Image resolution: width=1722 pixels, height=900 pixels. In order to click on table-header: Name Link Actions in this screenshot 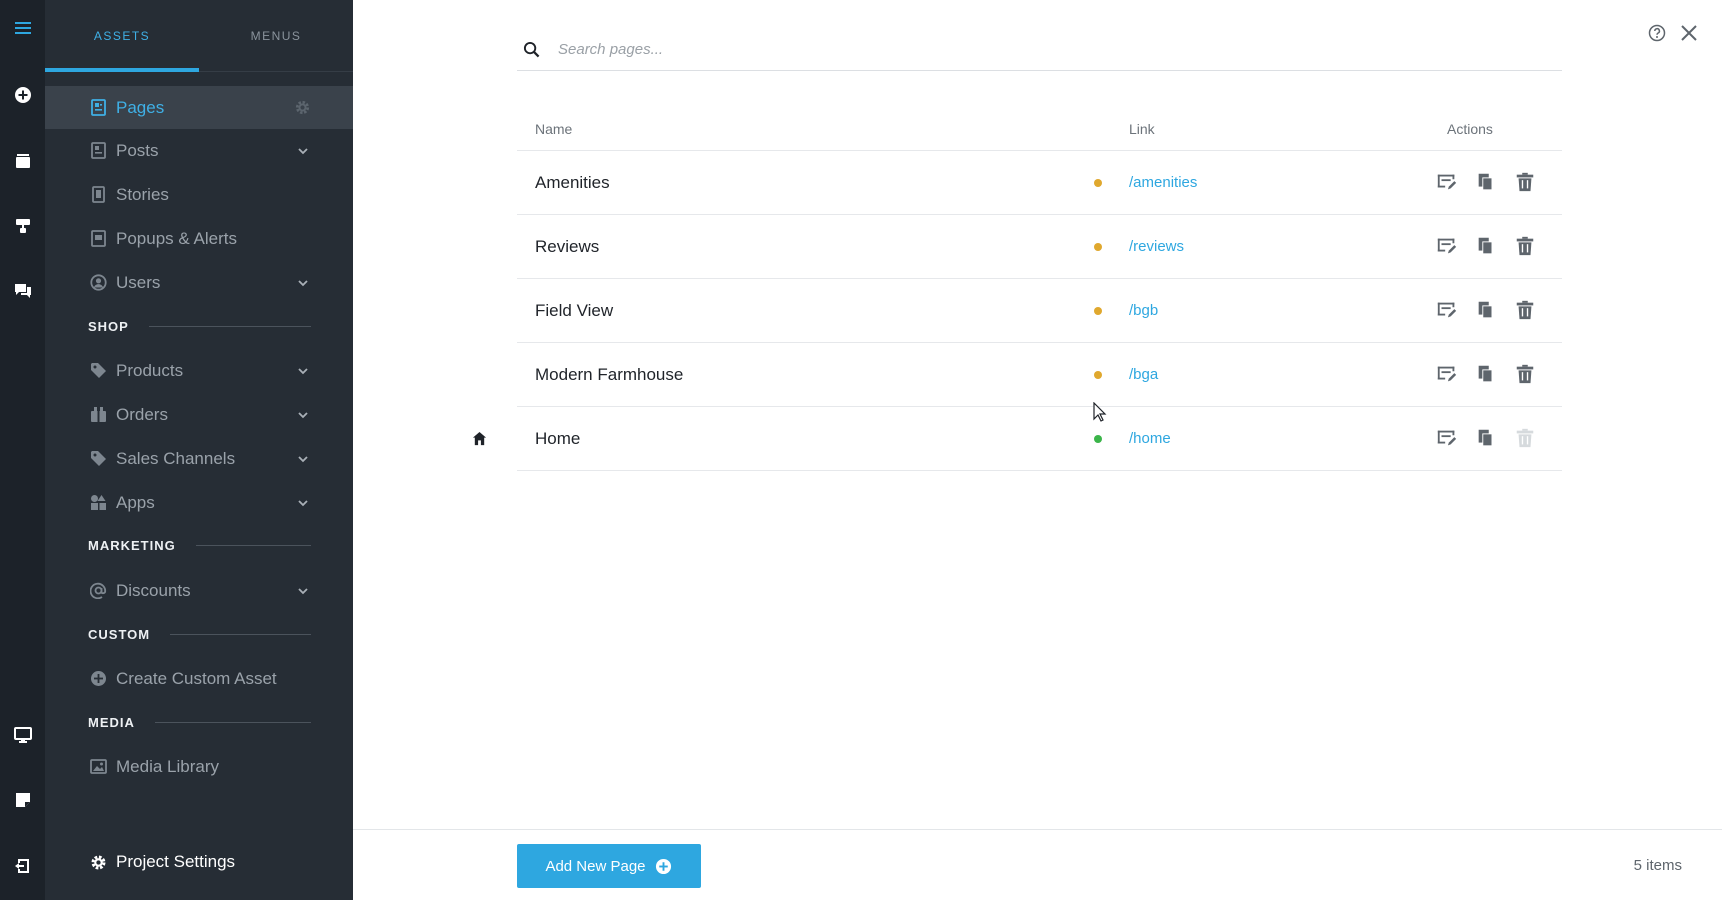, I will do `click(1039, 128)`.